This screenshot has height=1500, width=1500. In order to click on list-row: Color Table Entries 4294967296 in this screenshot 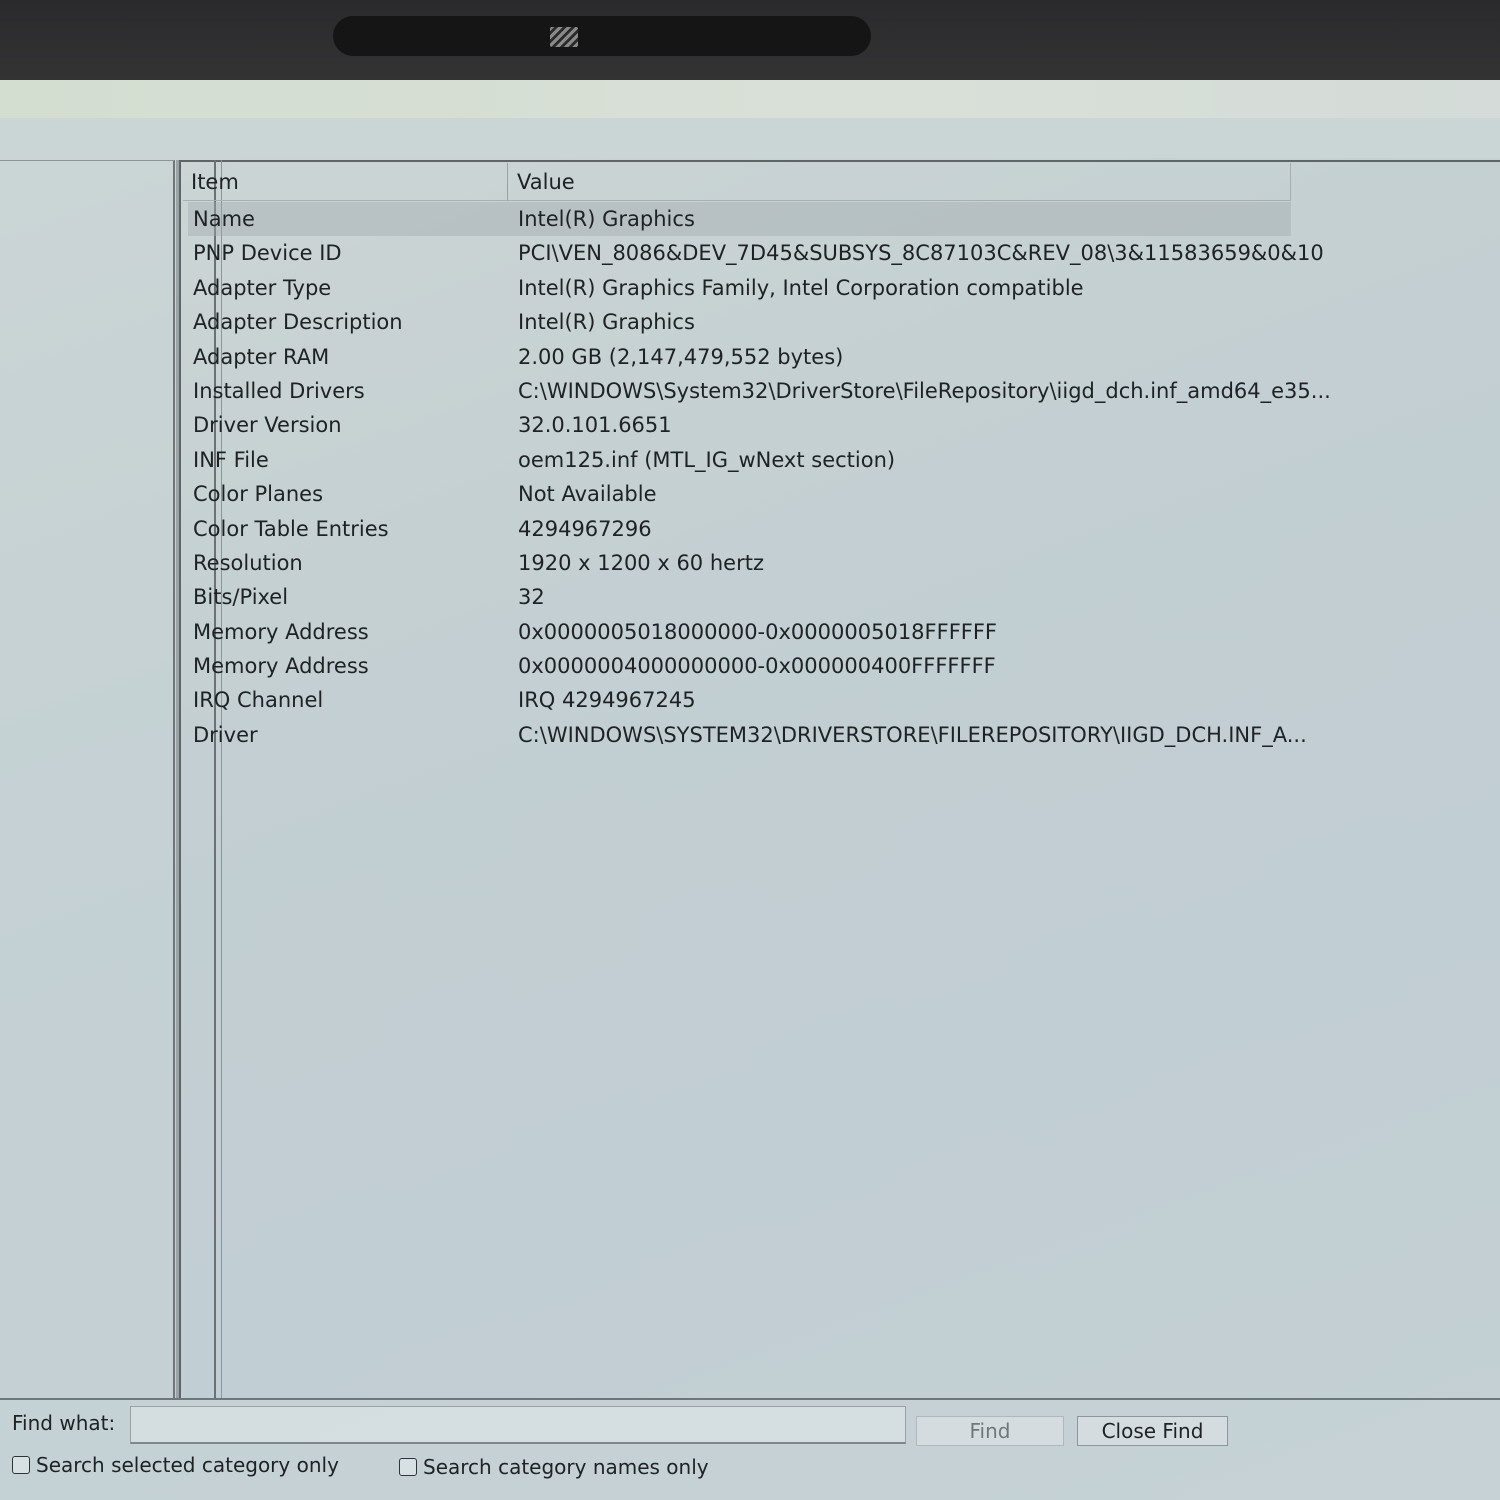, I will do `click(739, 529)`.